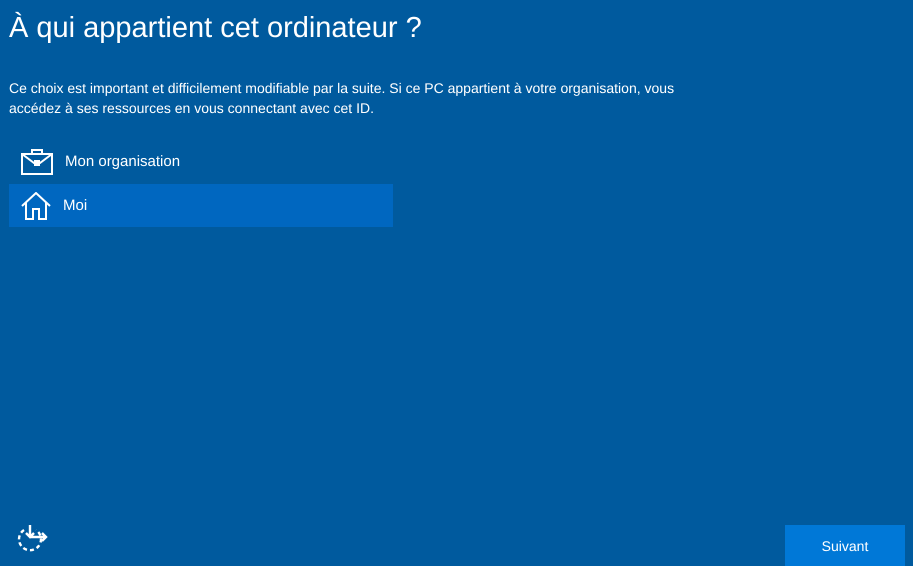 This screenshot has width=913, height=566. What do you see at coordinates (845, 545) in the screenshot?
I see `next-button: Suivant` at bounding box center [845, 545].